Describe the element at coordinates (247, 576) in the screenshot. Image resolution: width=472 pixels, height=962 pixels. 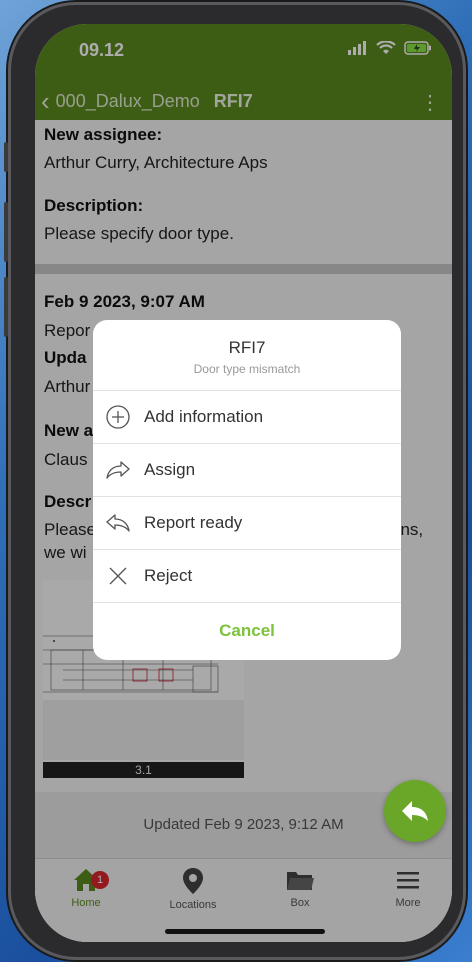
I see `reject-button: Reject` at that location.